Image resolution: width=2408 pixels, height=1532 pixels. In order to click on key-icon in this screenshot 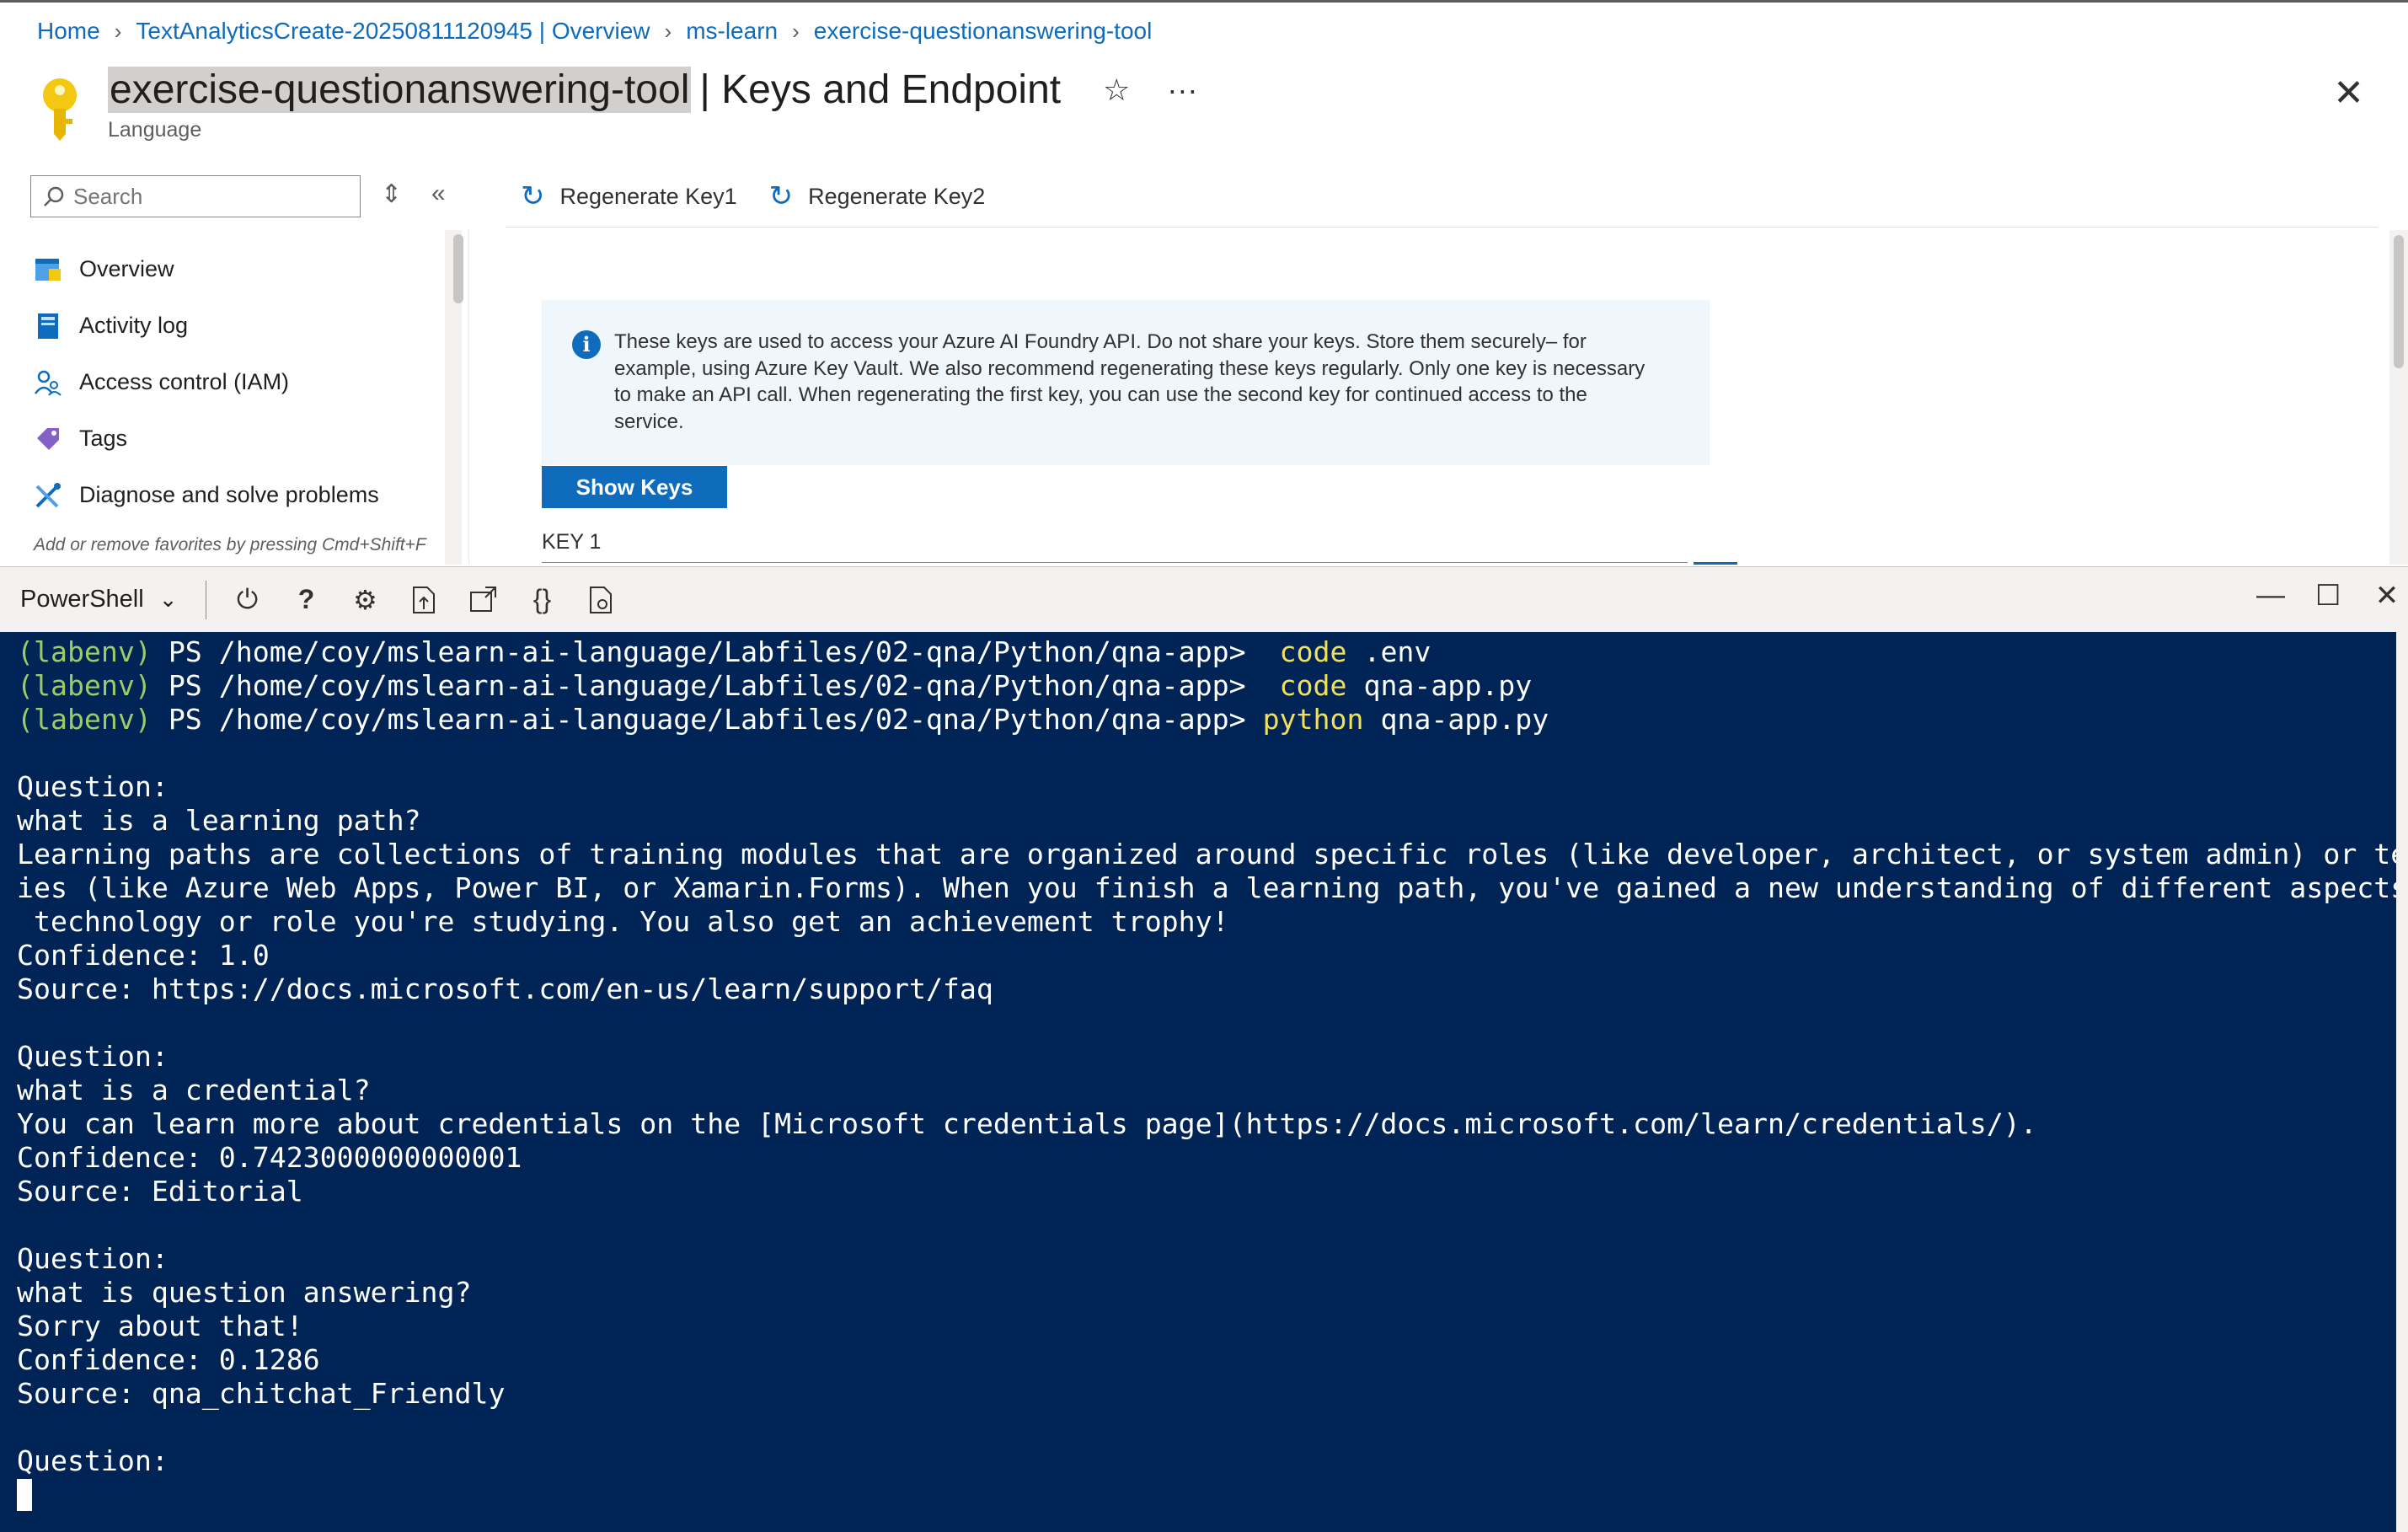, I will do `click(60, 109)`.